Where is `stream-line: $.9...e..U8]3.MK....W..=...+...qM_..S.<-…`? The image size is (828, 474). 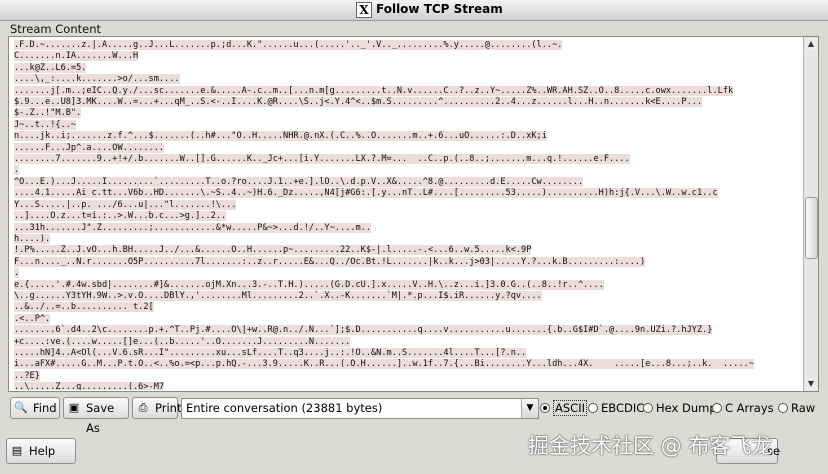 stream-line: $.9...e..U8]3.MK....W..=...+...qM_..S.<-… is located at coordinates (408, 102).